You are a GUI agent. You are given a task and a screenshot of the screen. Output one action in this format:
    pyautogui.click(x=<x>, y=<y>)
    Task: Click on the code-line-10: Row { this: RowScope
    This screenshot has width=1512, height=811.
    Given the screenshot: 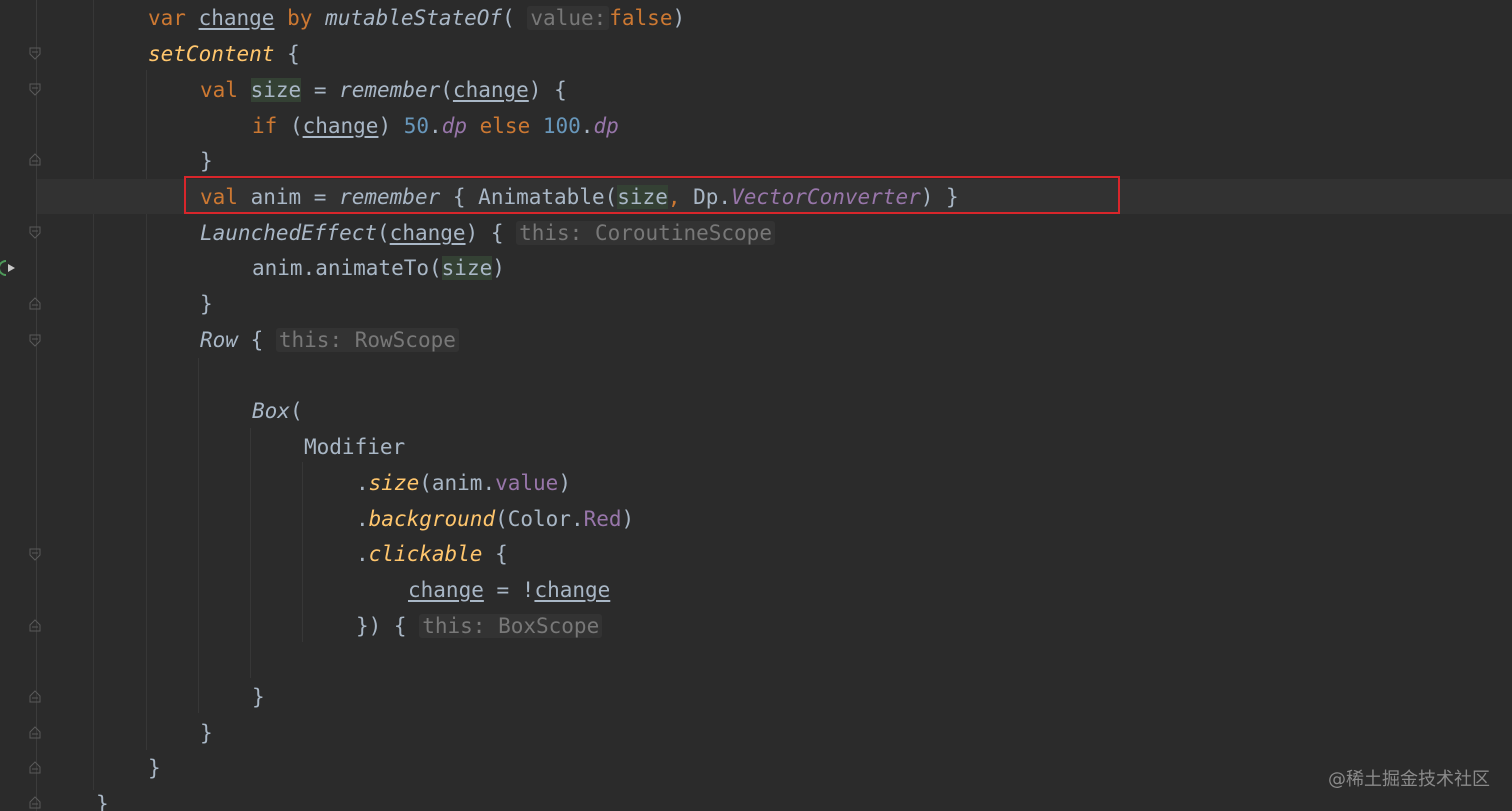 What is the action you would take?
    pyautogui.click(x=329, y=340)
    